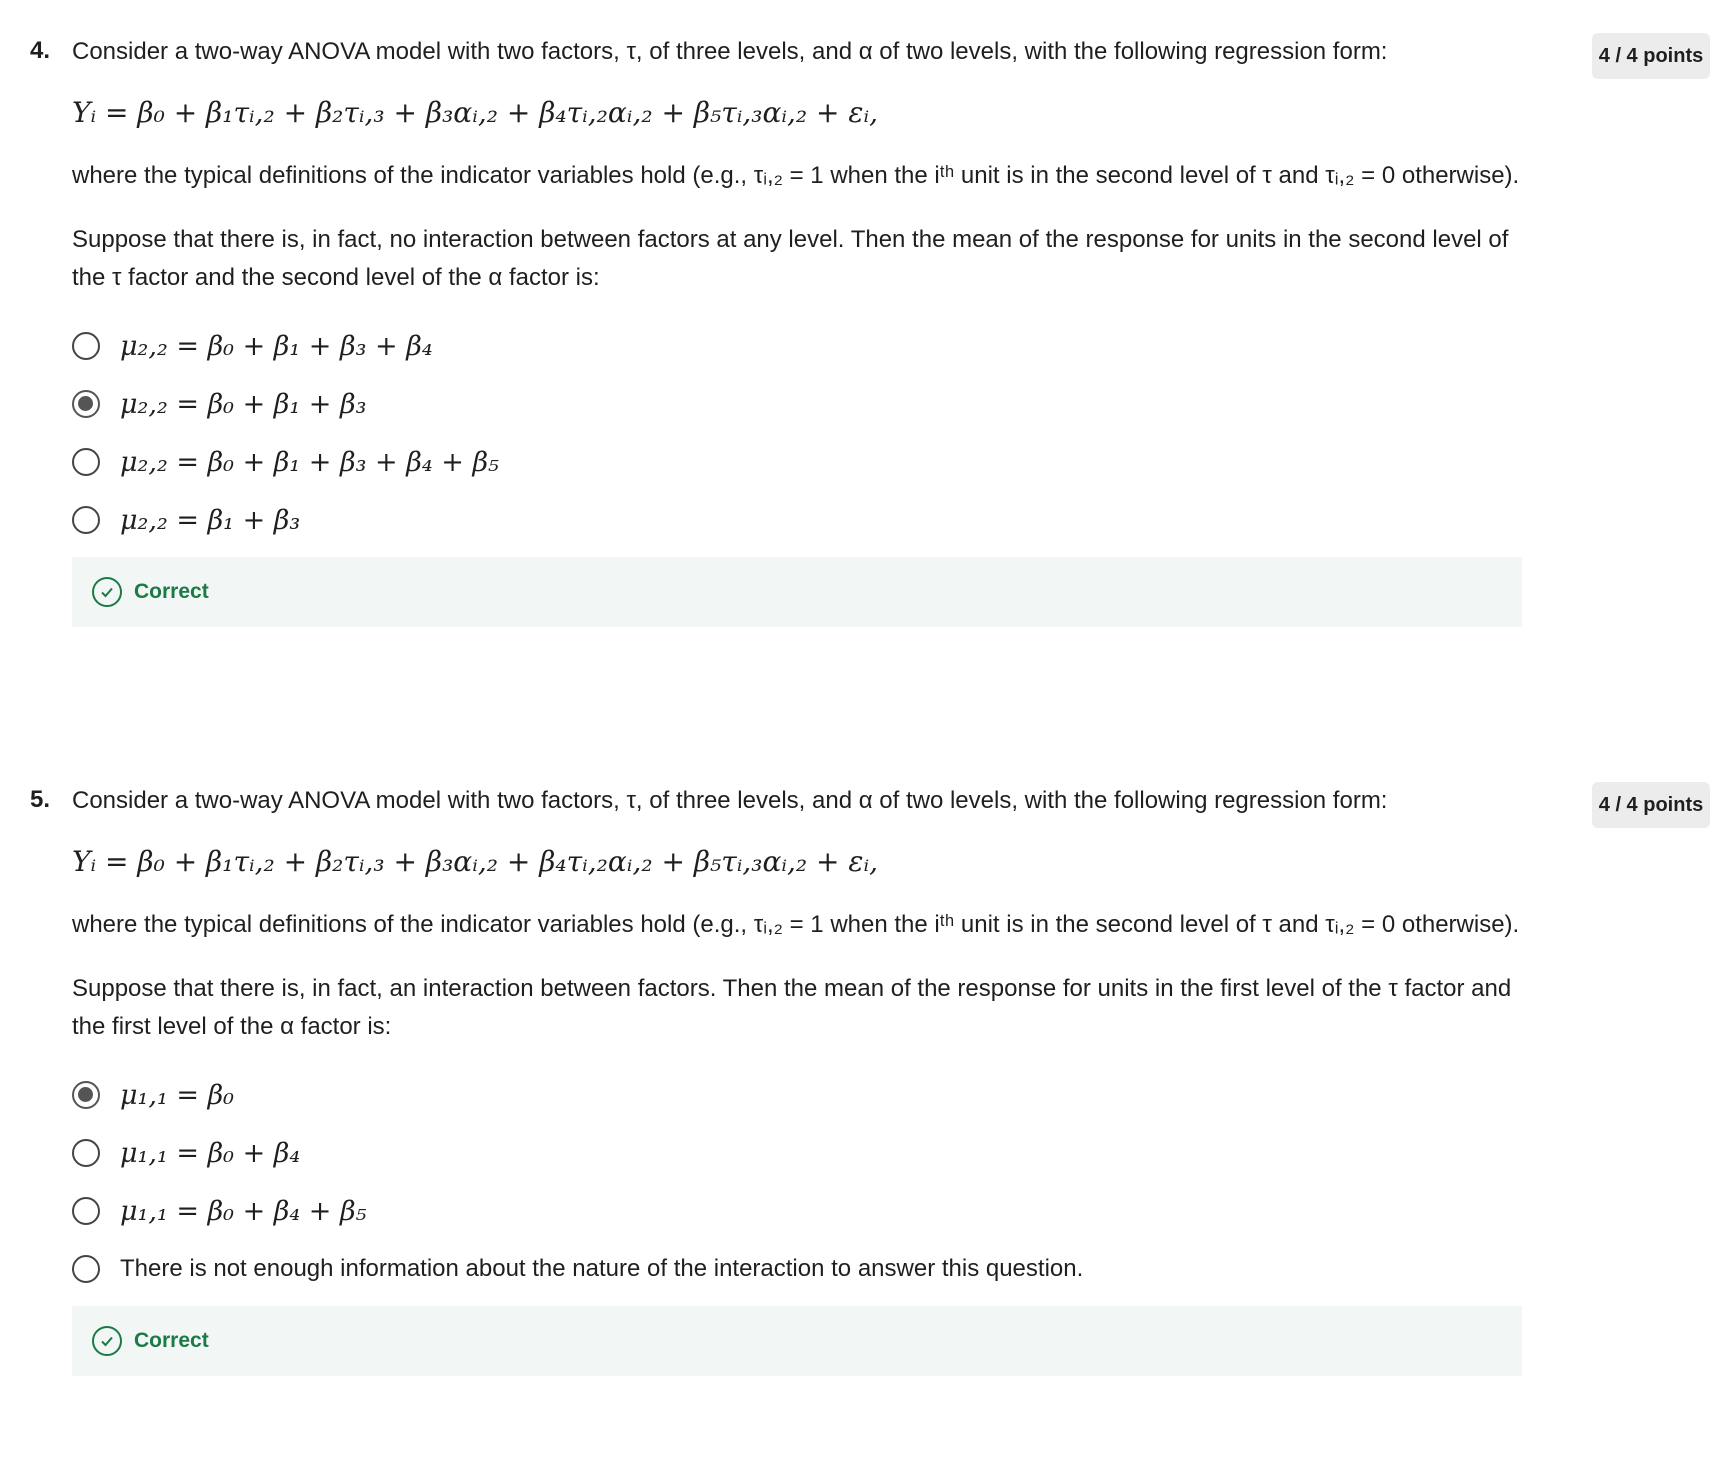  I want to click on answer-option: μ₁,₁ = β₀, so click(797, 1095).